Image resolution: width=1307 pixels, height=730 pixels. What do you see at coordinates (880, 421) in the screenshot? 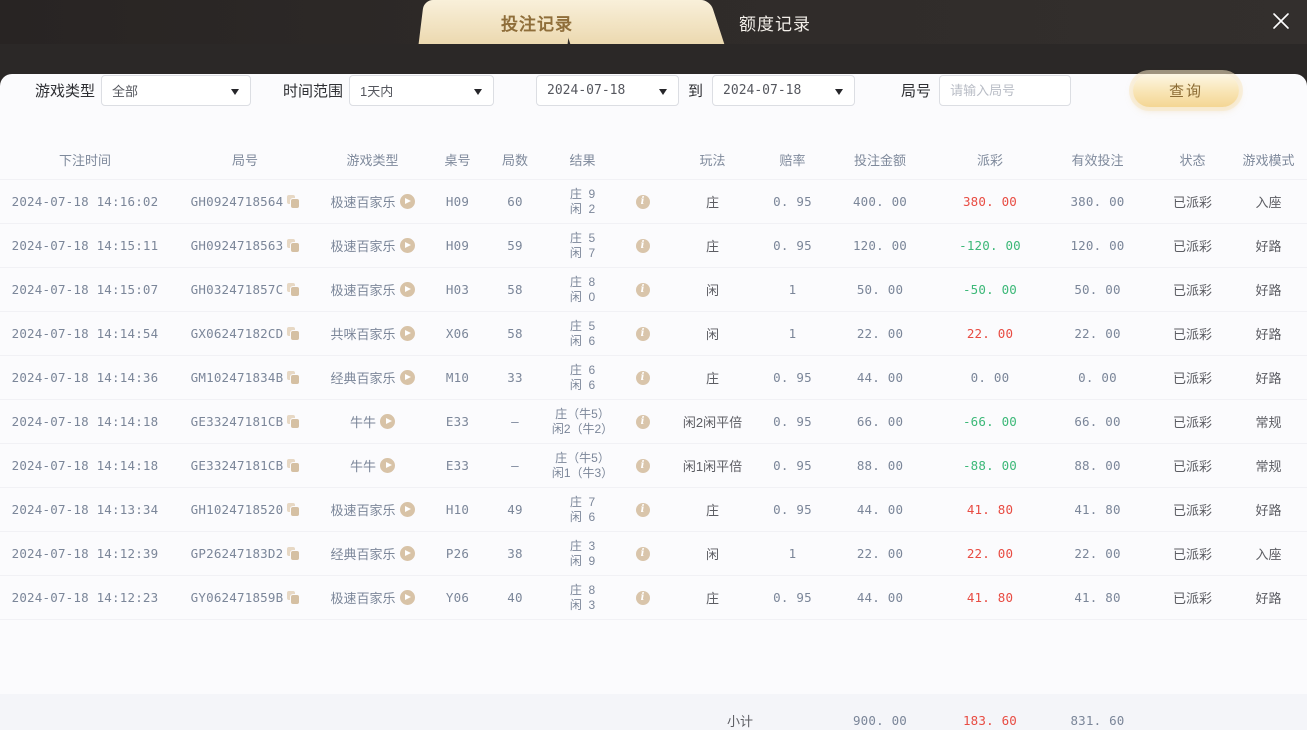
I see `cell-bet-amount: 66. 00` at bounding box center [880, 421].